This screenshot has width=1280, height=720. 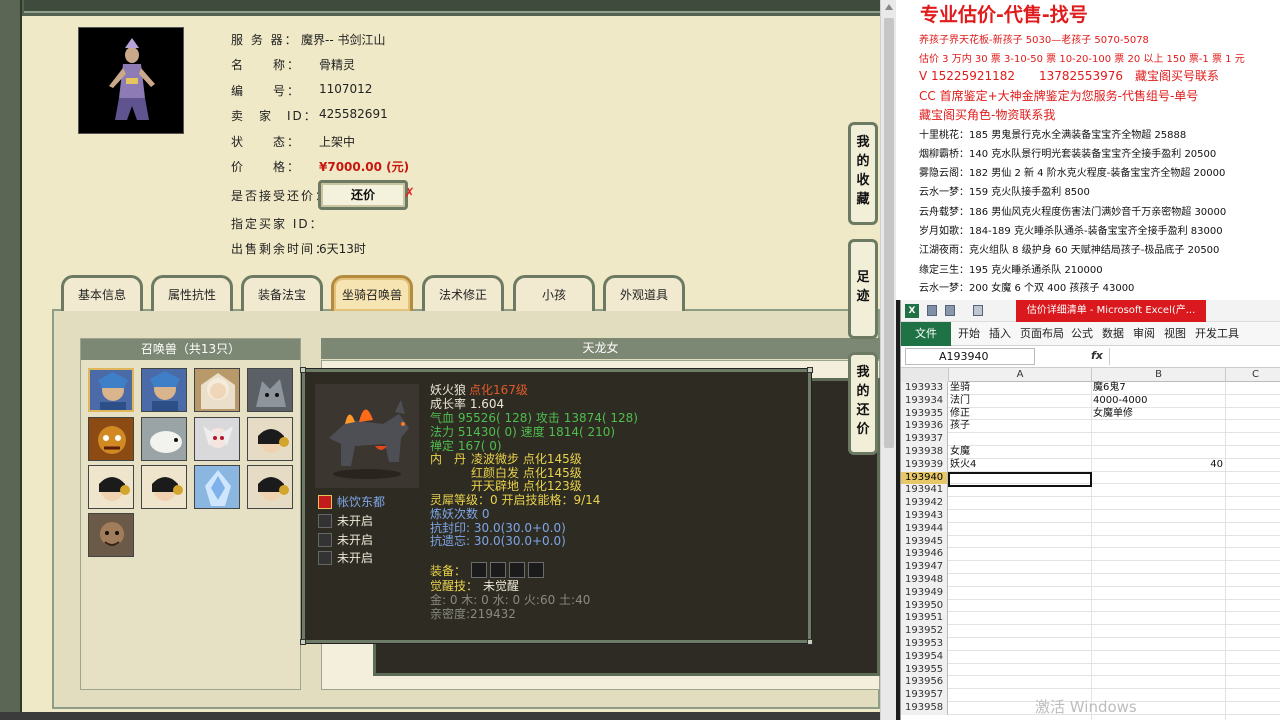 I want to click on intimacy-value: 亲密度:219432, so click(x=473, y=614).